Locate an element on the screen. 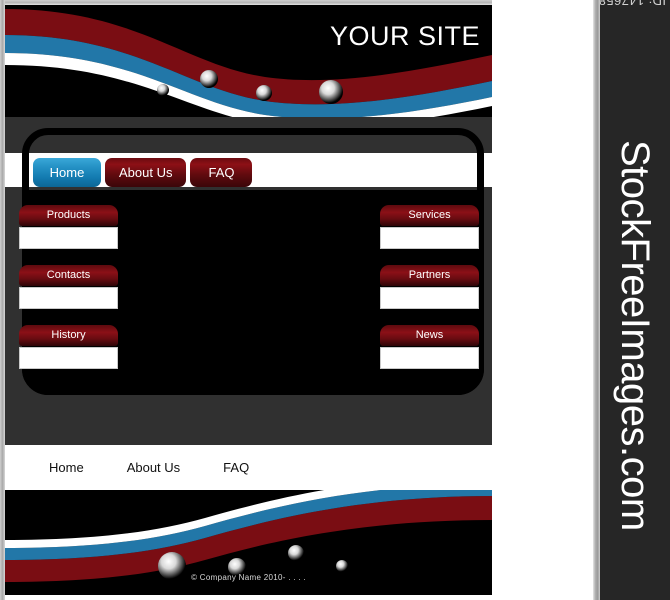 Image resolution: width=670 pixels, height=600 pixels. footer-banner: © Company Name 2010- . . . . is located at coordinates (248, 542).